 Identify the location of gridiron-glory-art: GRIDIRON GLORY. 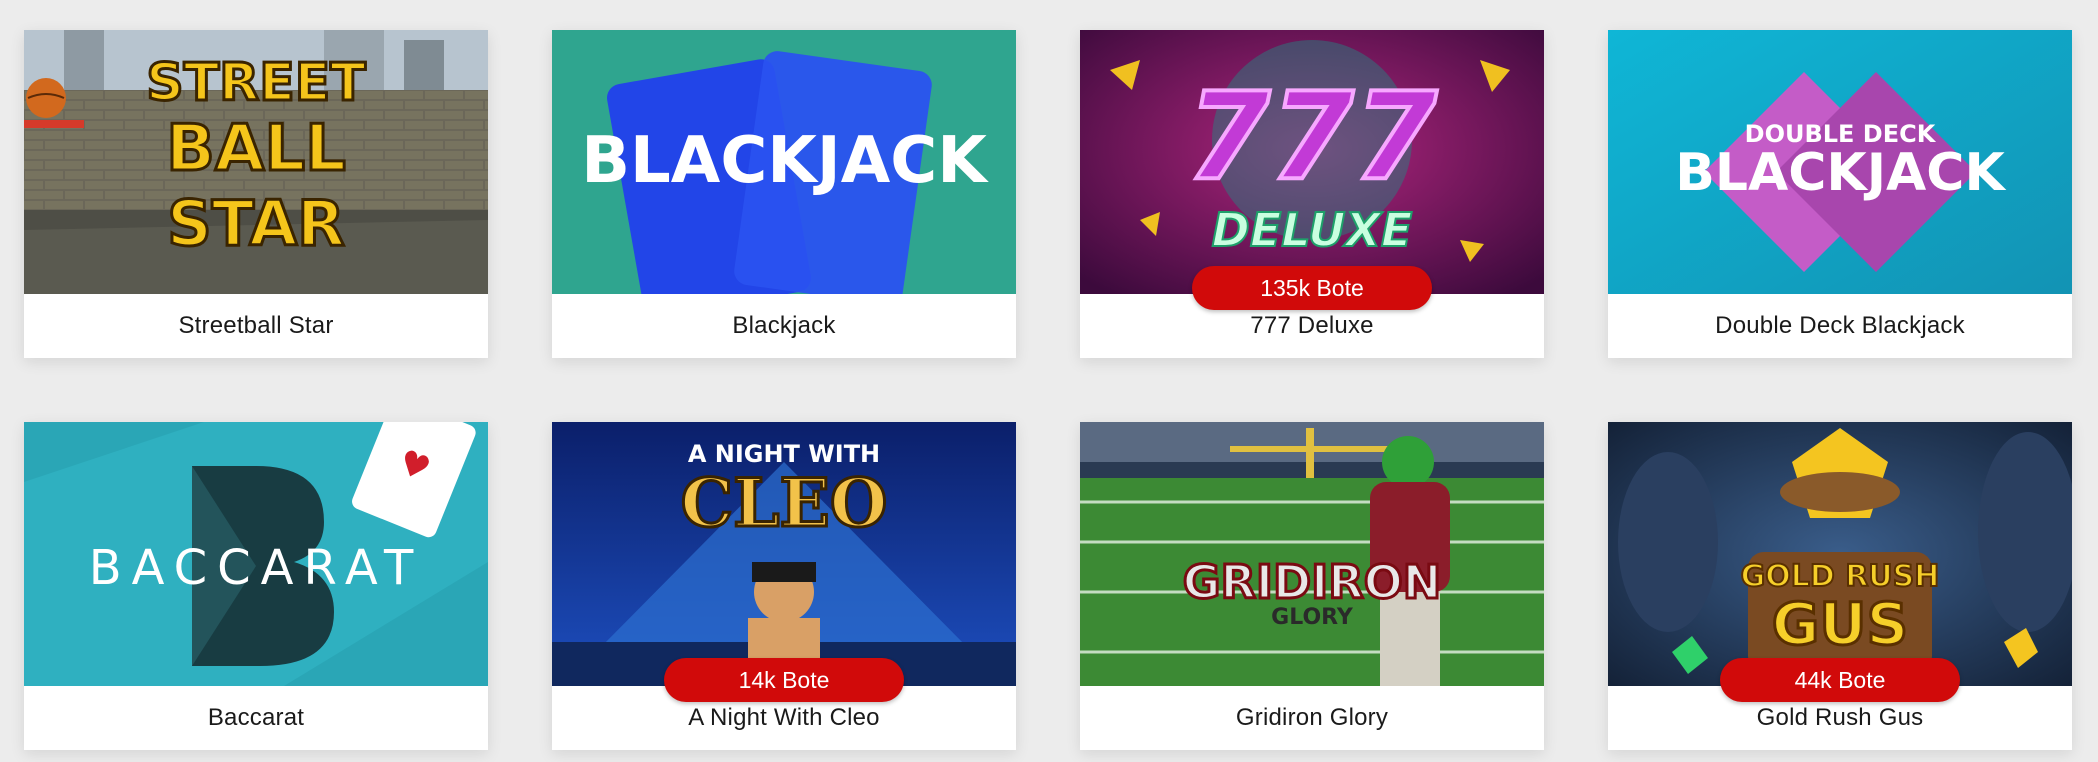
(1312, 554).